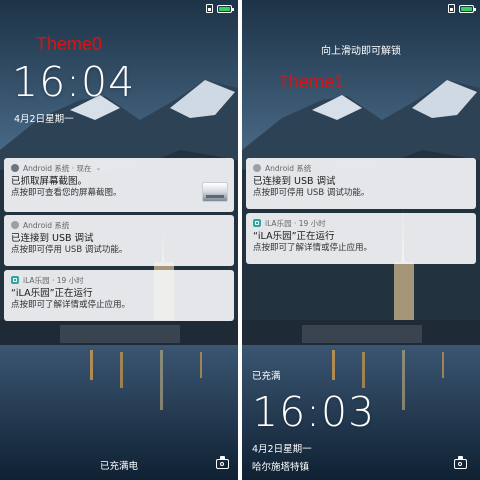 The image size is (480, 480). I want to click on notification-screenshot: Android 系统 · 现在 ⌄ 已抓取屏幕截图。 点按即可查看您的屏幕截图。, so click(119, 185).